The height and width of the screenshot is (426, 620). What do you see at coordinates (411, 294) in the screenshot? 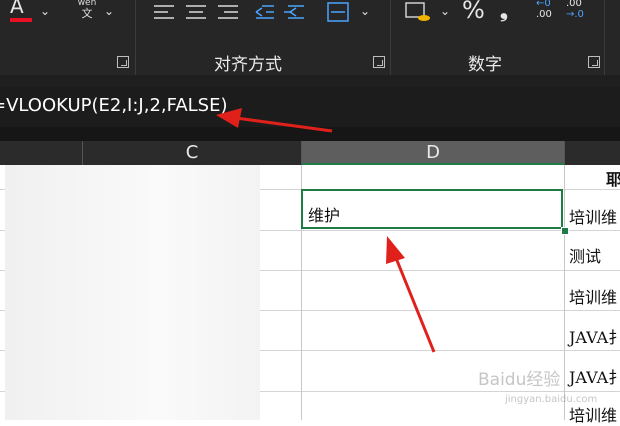
I see `arrow-to-cell` at bounding box center [411, 294].